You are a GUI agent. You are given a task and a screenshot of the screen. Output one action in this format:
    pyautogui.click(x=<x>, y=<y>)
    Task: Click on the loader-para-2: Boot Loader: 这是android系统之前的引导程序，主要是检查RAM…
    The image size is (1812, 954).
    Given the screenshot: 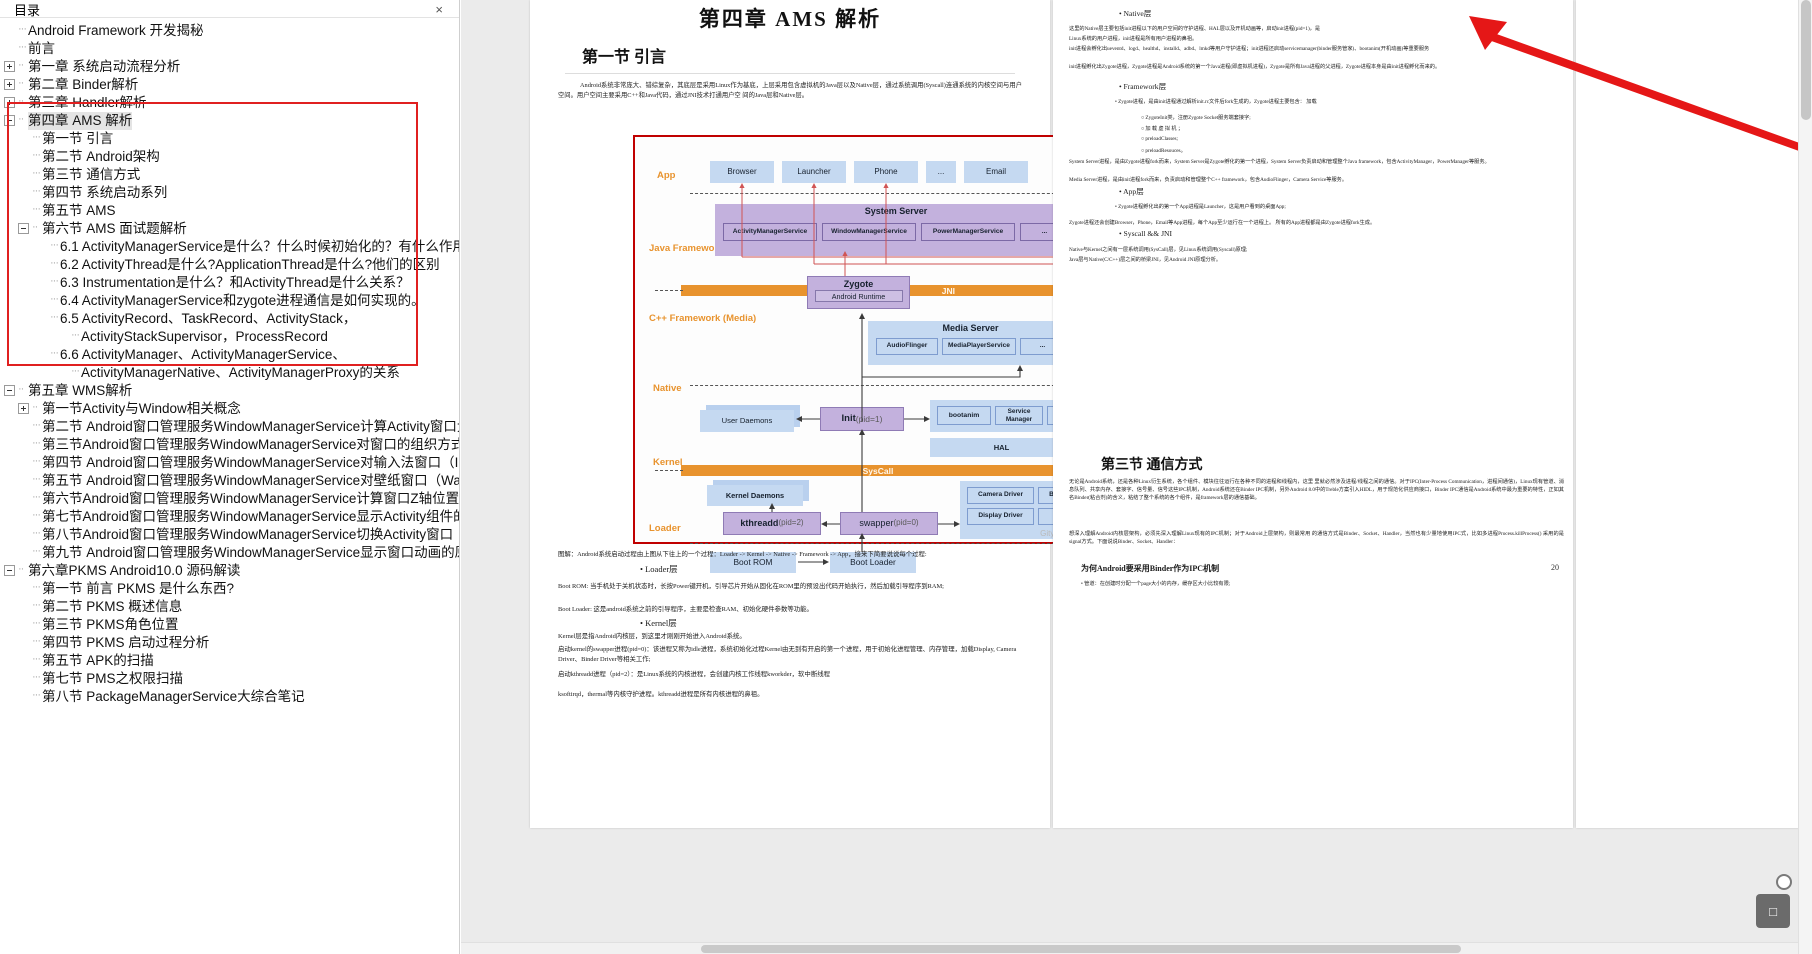 What is the action you would take?
    pyautogui.click(x=685, y=609)
    